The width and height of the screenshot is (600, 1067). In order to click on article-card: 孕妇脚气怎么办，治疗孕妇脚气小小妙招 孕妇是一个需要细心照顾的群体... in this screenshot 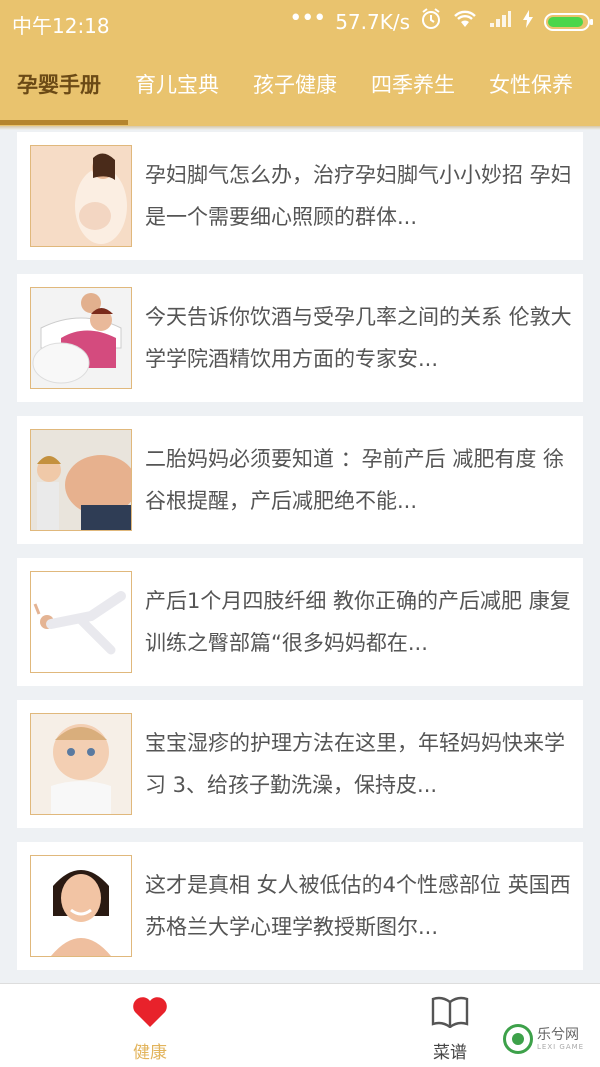, I will do `click(300, 196)`.